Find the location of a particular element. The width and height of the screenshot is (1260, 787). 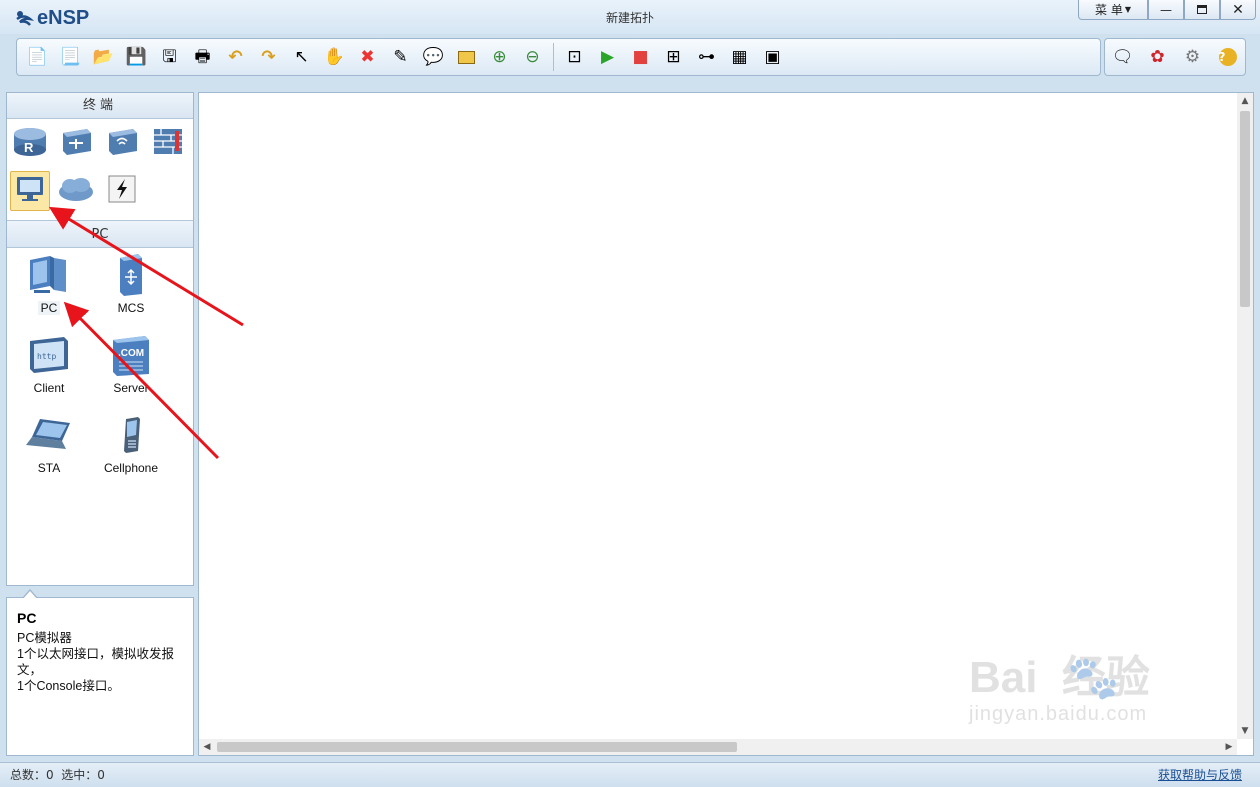

switch-icon is located at coordinates (76, 143).